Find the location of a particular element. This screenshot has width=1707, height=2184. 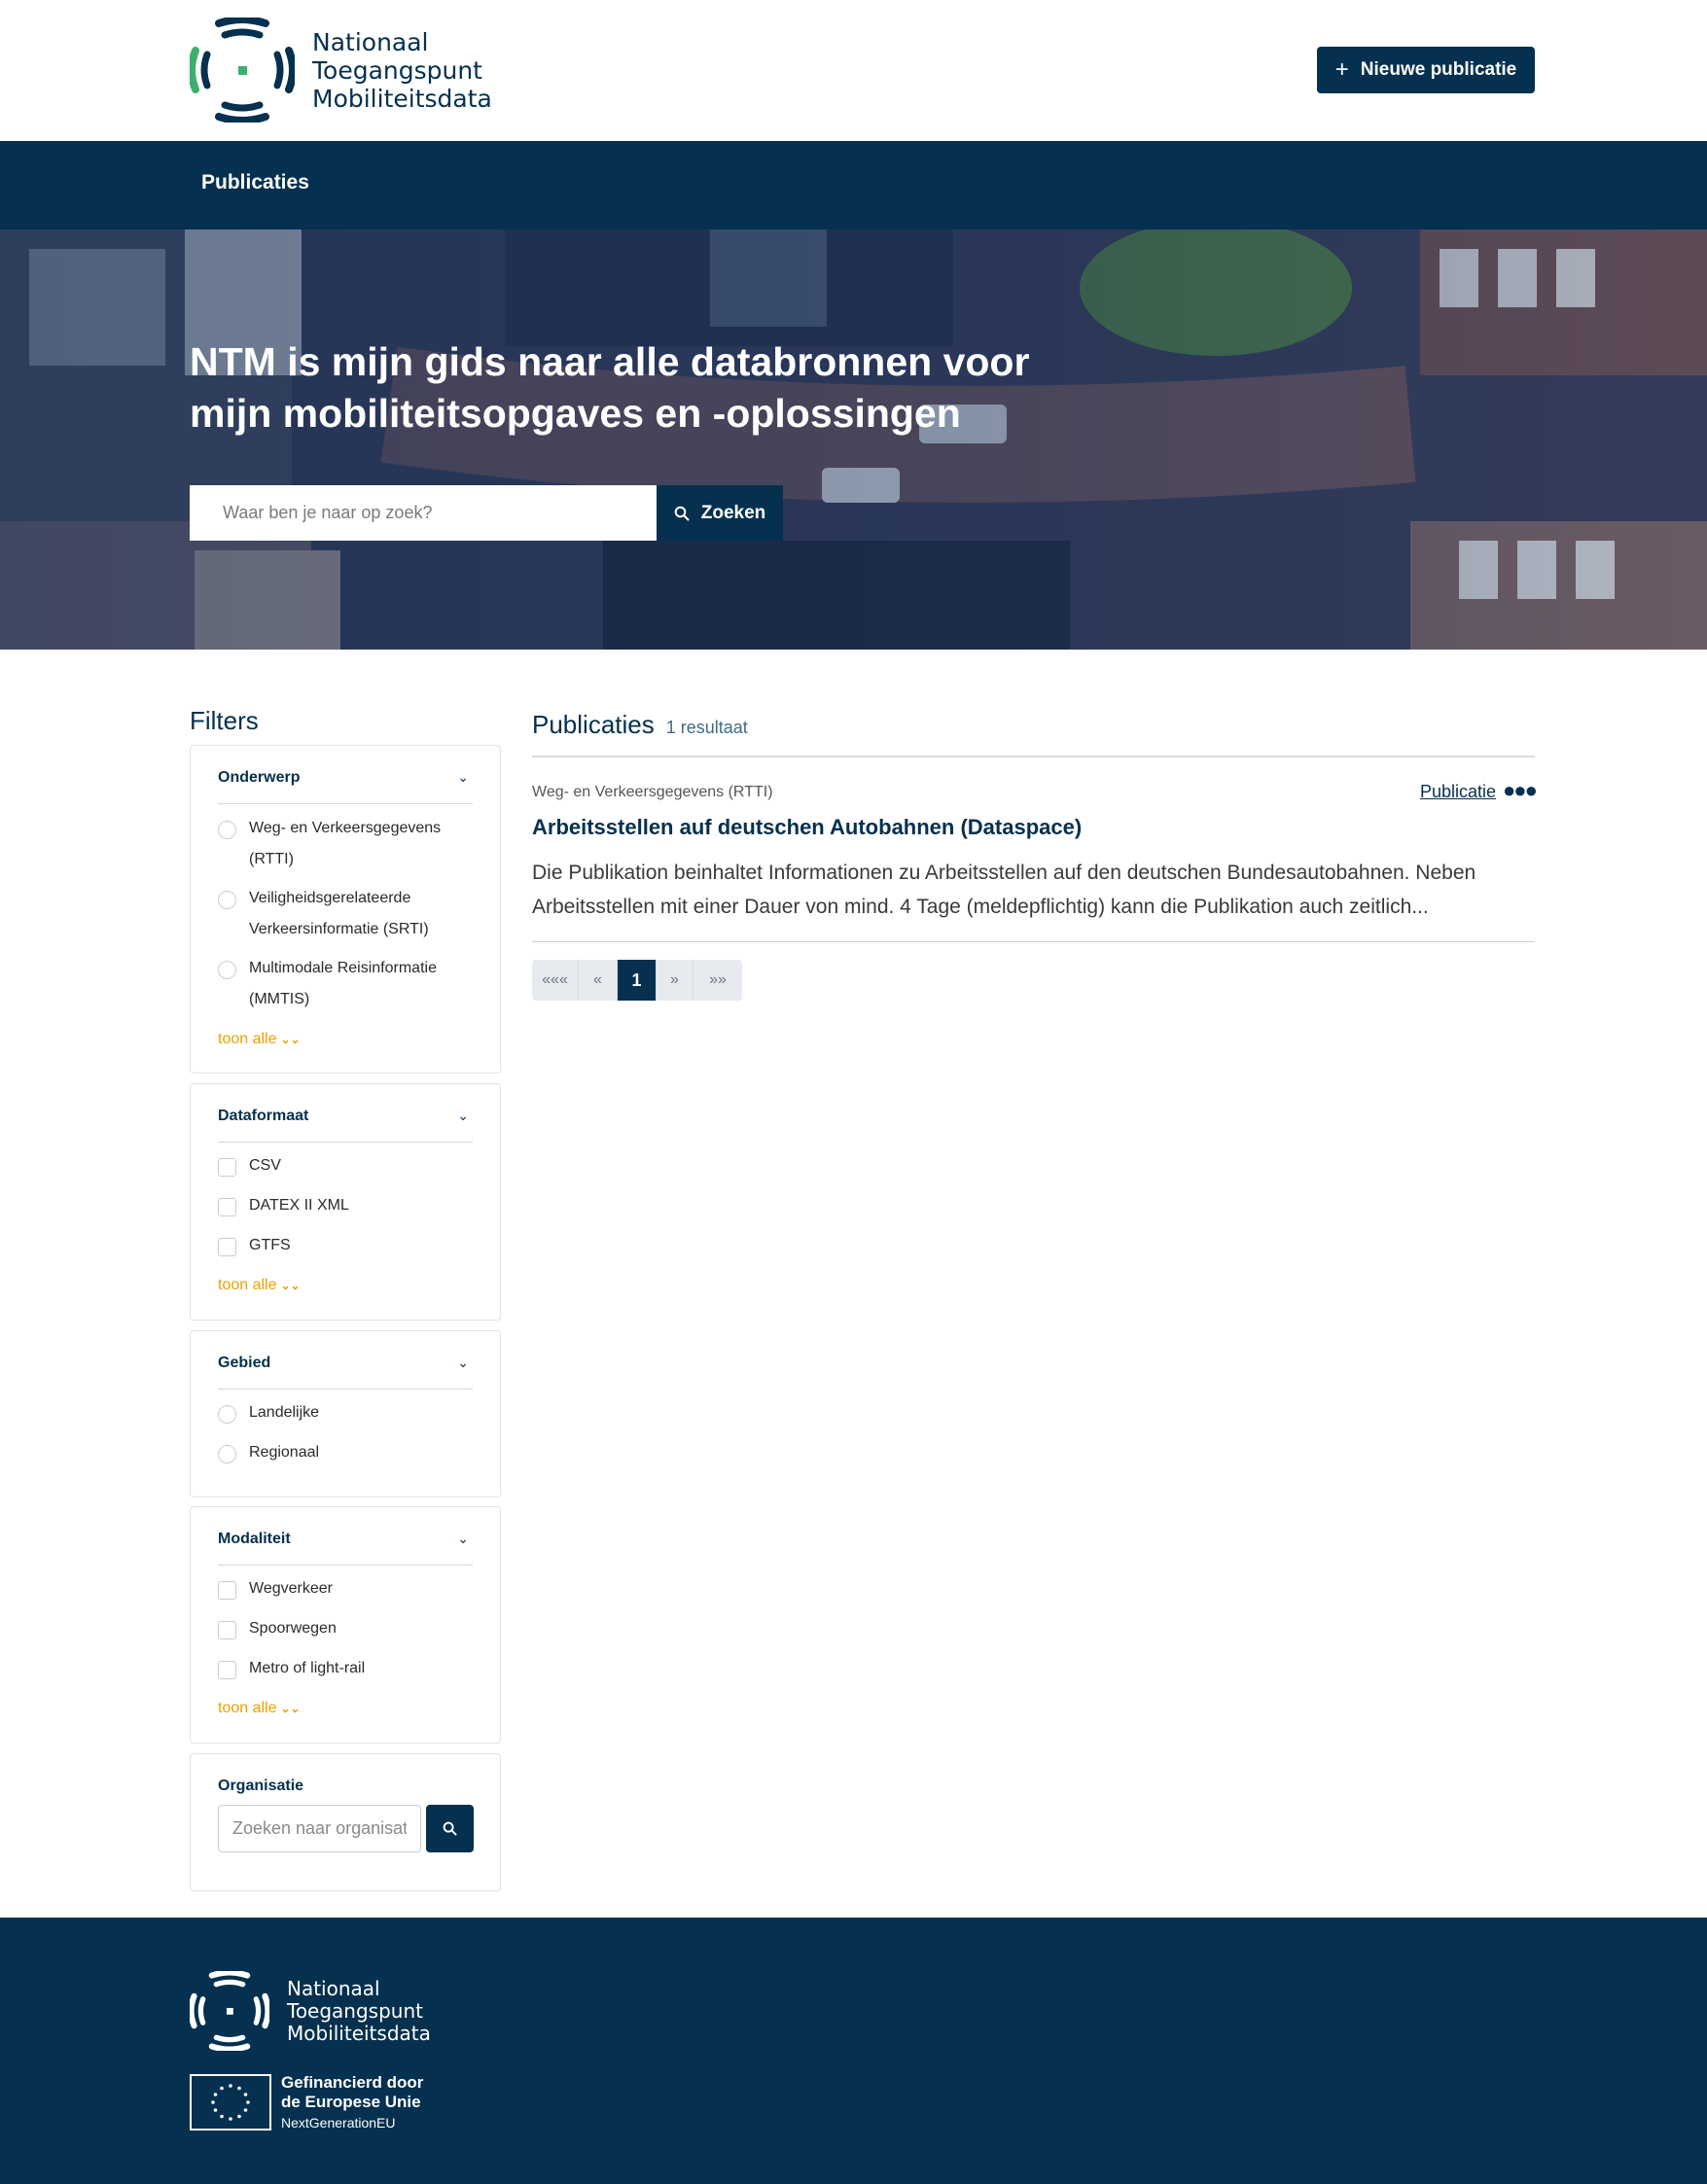

filter-option: Spoorwegen is located at coordinates (349, 1632).